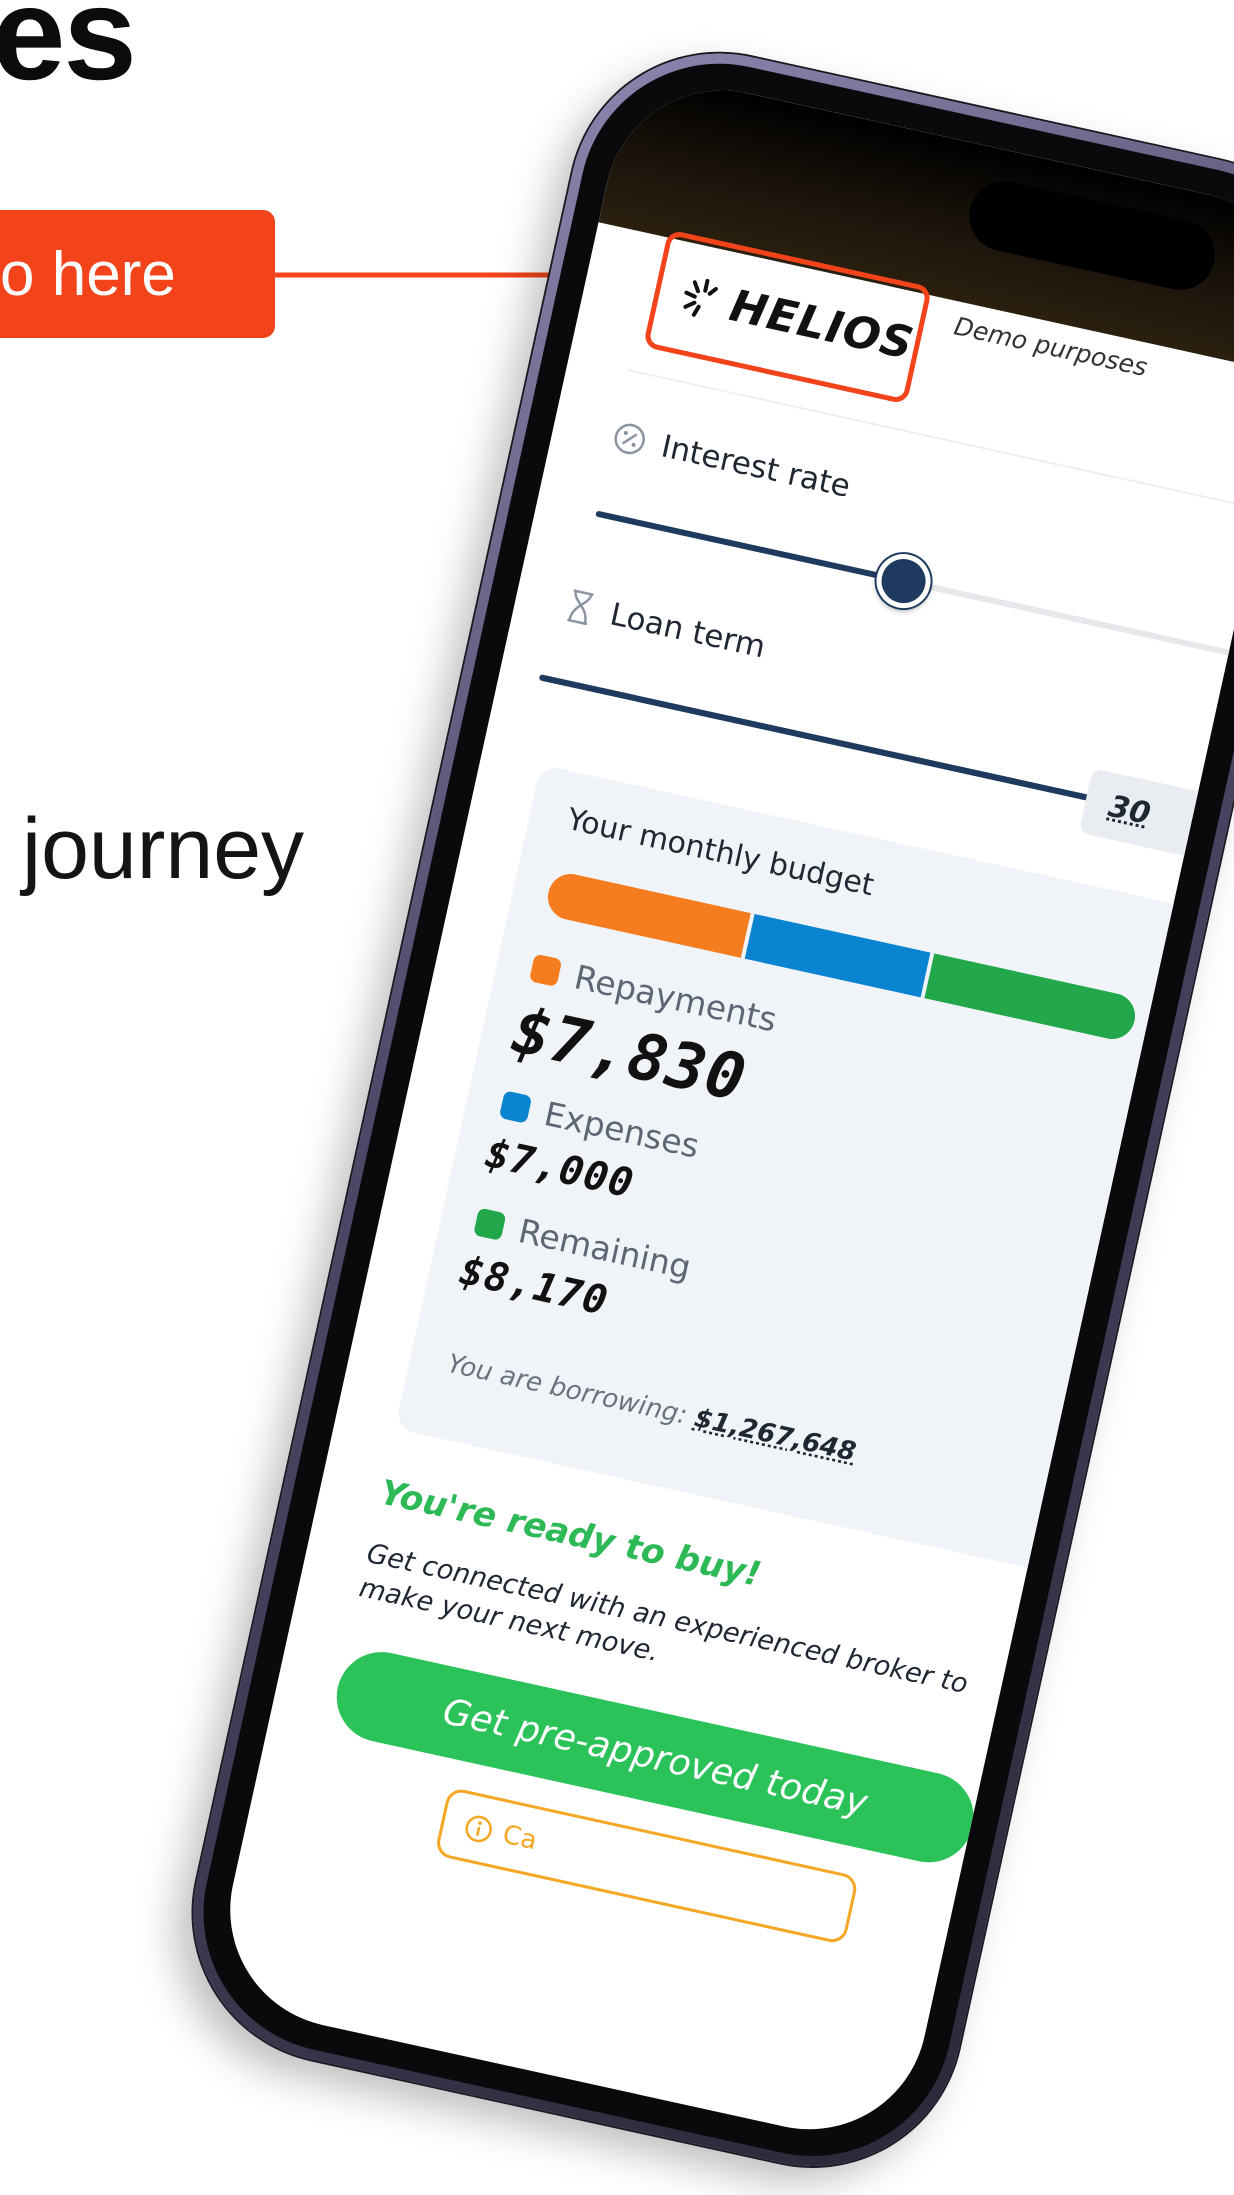 This screenshot has width=1234, height=2195. I want to click on borrowing-label: You are borrowing:, so click(567, 1389).